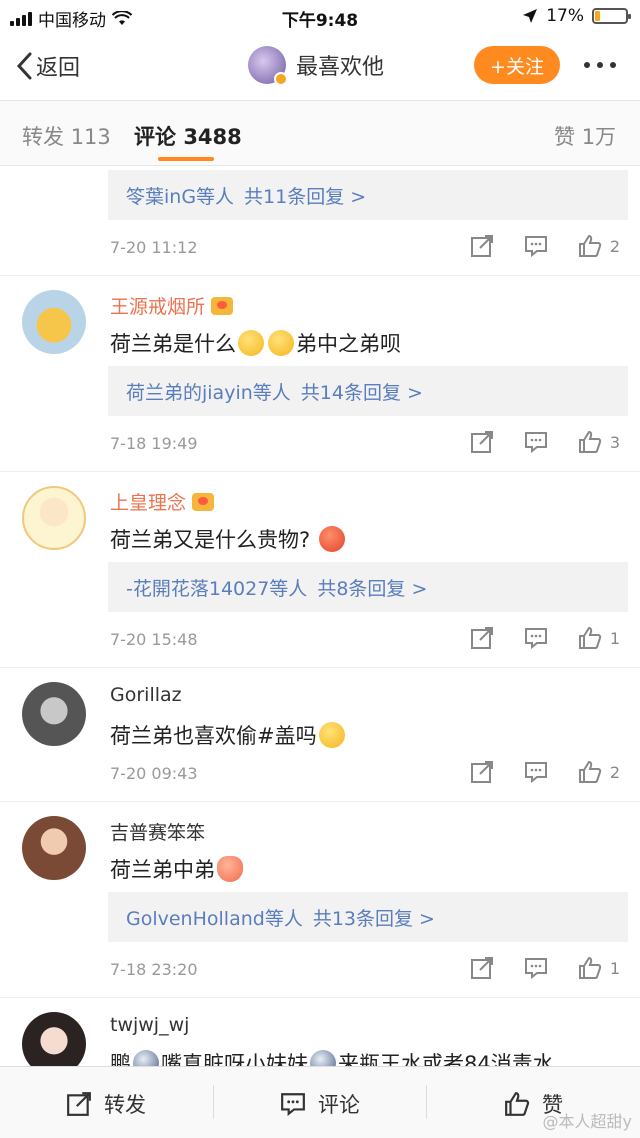  What do you see at coordinates (58, 68) in the screenshot?
I see `back-label: 返回` at bounding box center [58, 68].